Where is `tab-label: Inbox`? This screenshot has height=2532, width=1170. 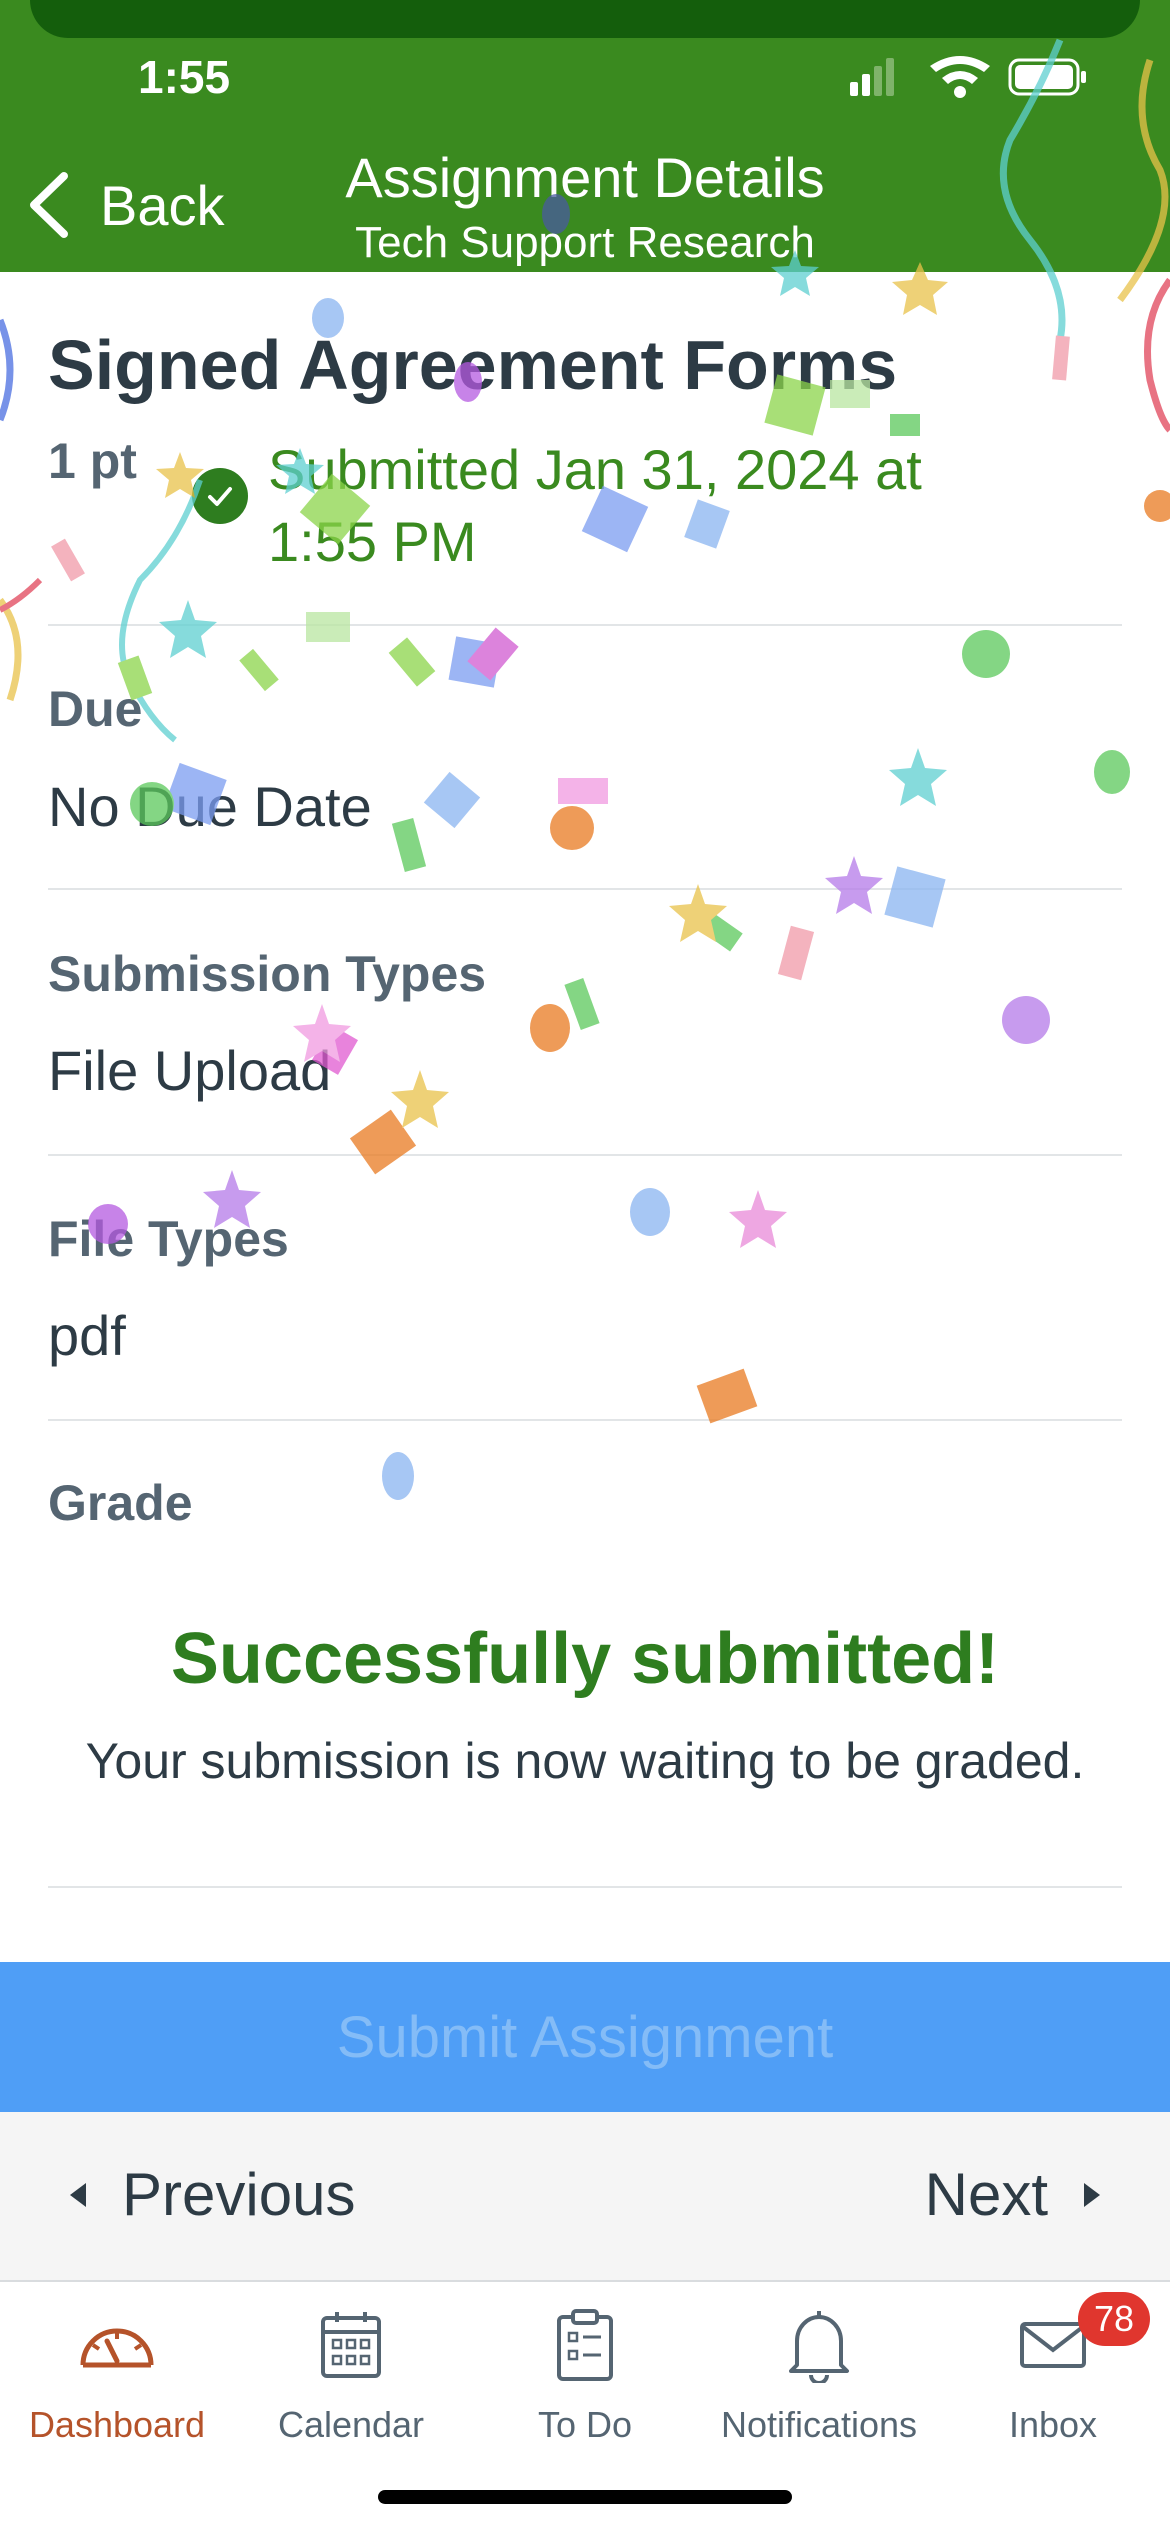
tab-label: Inbox is located at coordinates (1053, 2424).